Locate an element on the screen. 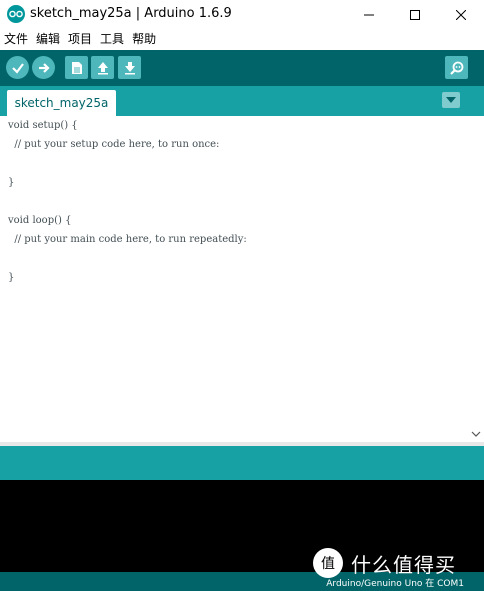 The height and width of the screenshot is (591, 484). maximize-button is located at coordinates (415, 14).